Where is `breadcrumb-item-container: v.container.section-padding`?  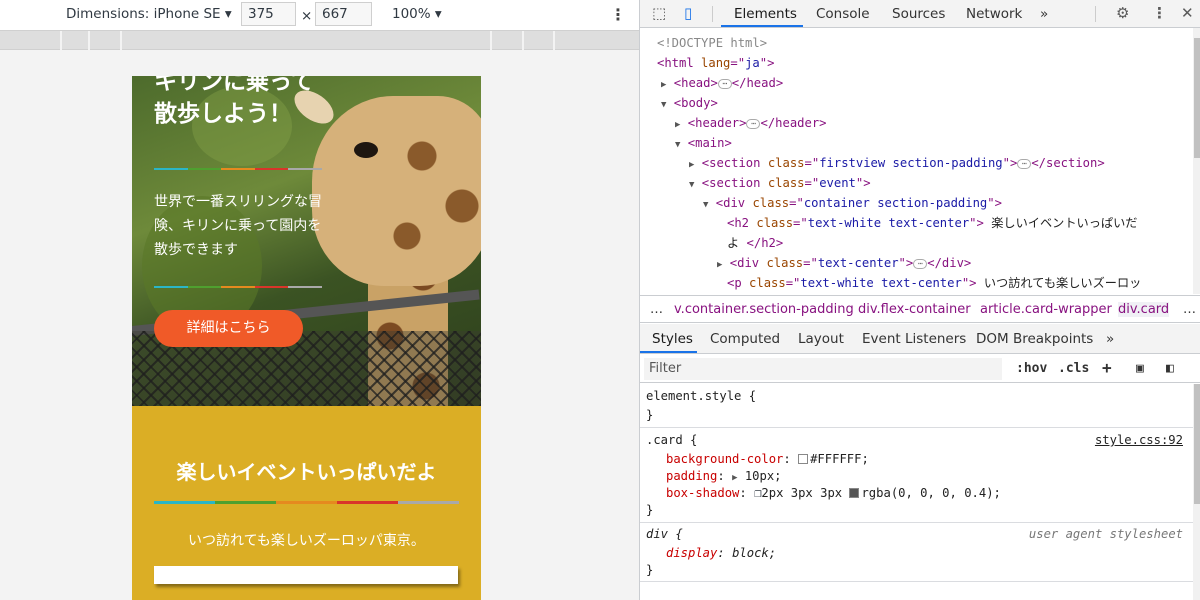 breadcrumb-item-container: v.container.section-padding is located at coordinates (764, 309).